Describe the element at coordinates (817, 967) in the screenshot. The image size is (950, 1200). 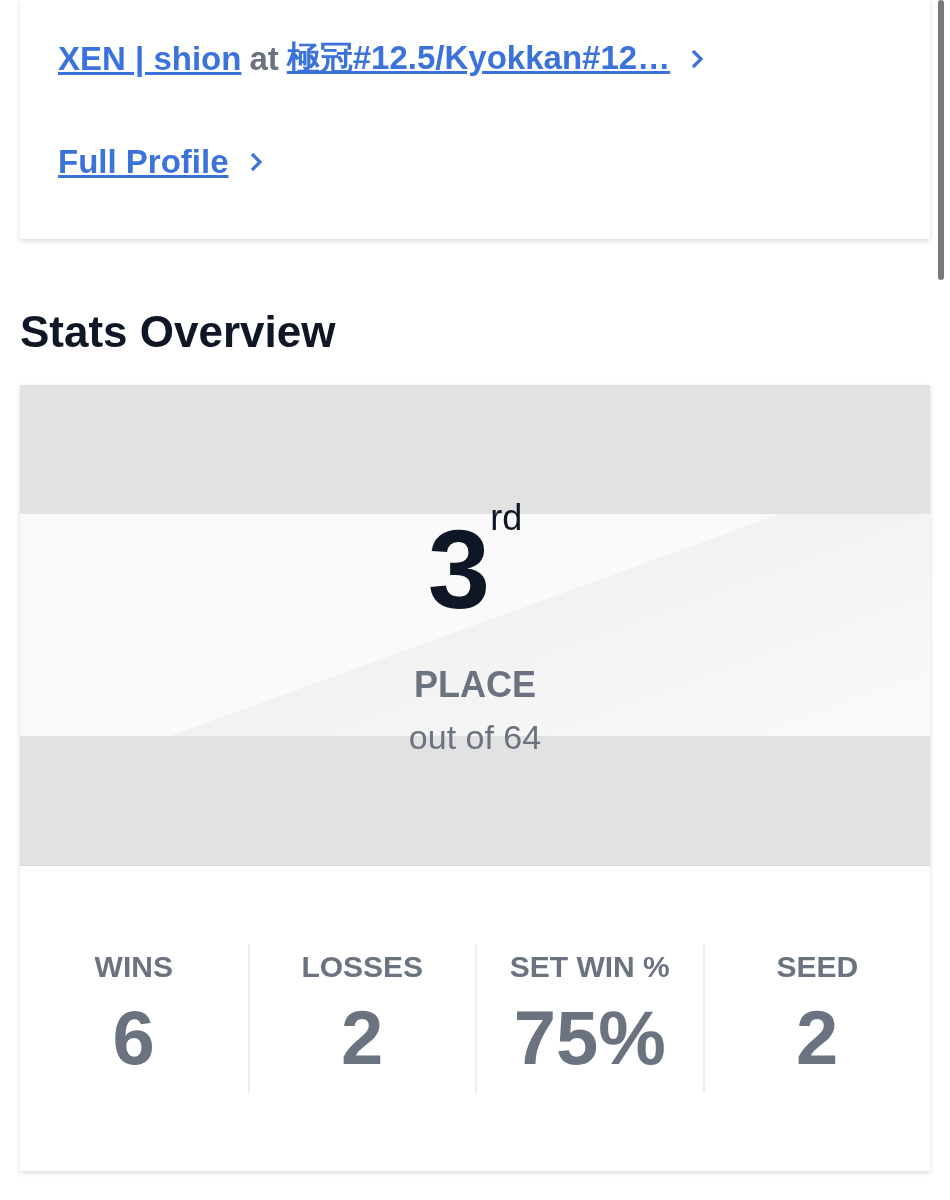
I see `stat-label: SEED` at that location.